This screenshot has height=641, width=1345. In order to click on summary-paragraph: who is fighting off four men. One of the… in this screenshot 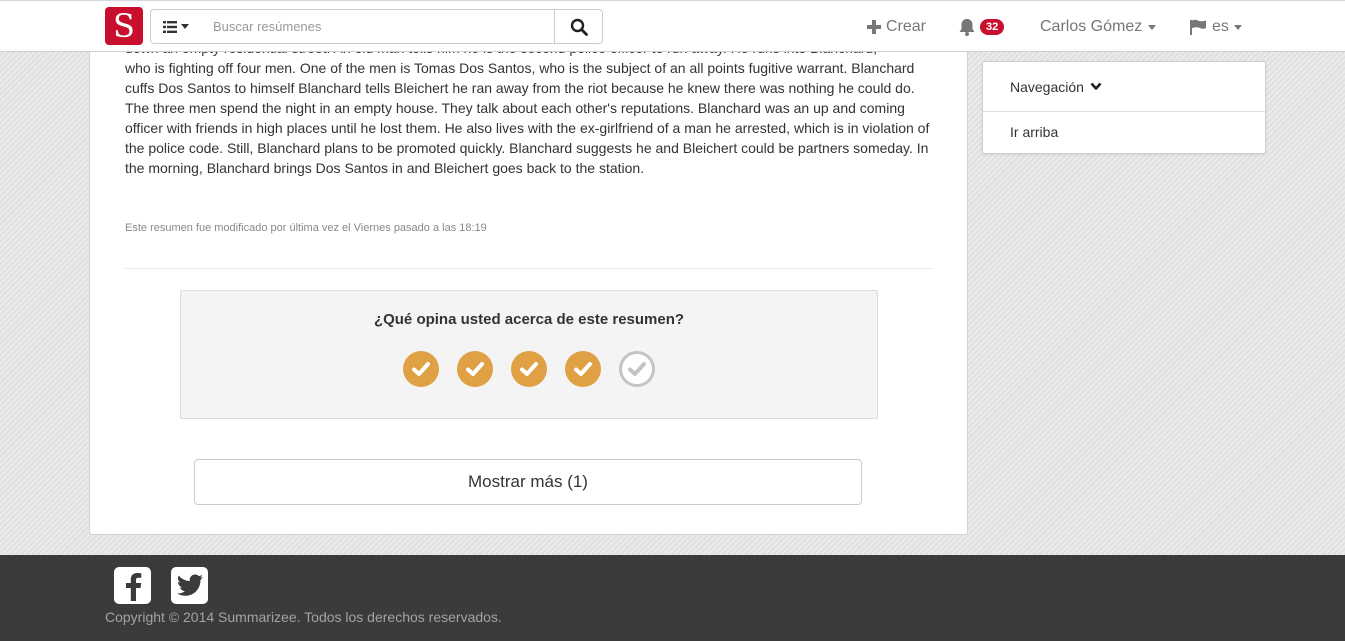, I will do `click(527, 118)`.